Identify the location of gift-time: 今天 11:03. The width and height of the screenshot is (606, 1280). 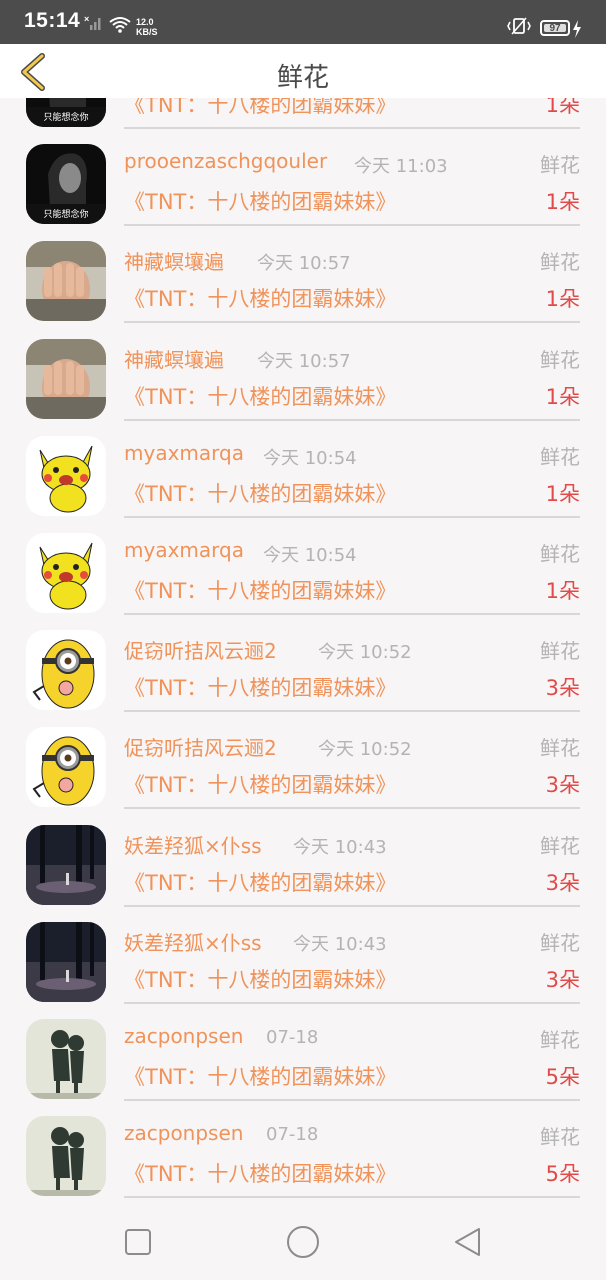
(401, 167).